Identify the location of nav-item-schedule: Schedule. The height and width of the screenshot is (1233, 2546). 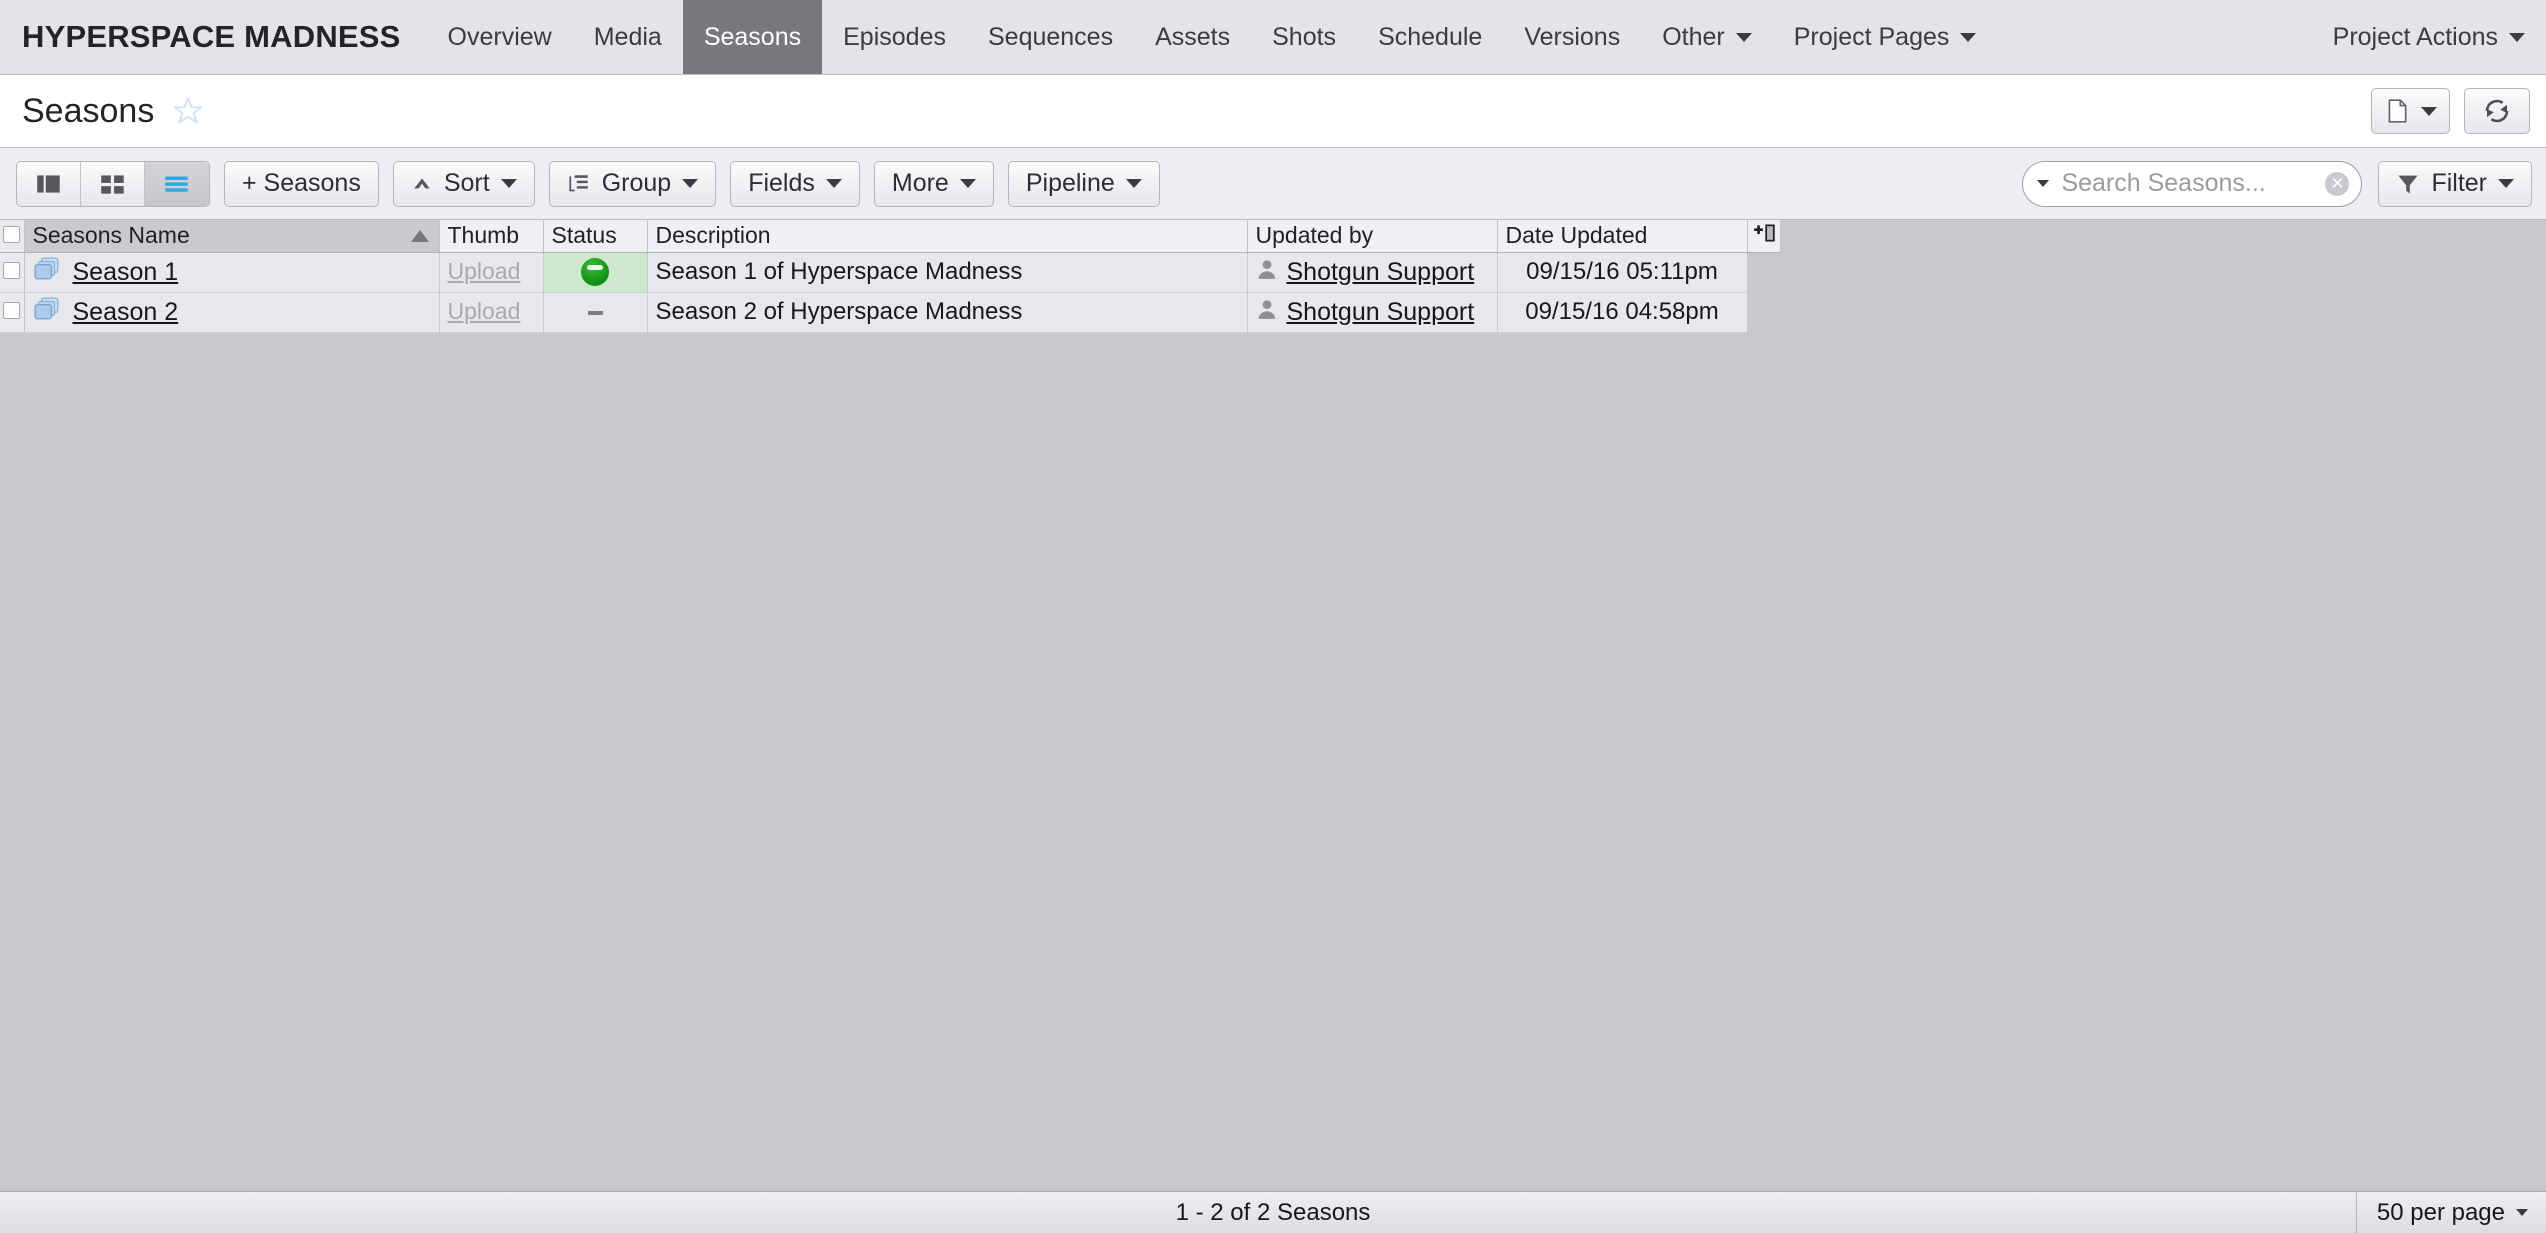
(1430, 37).